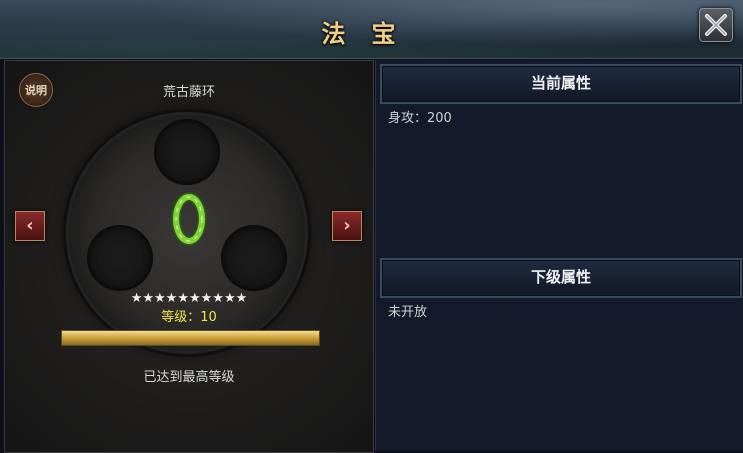  What do you see at coordinates (254, 258) in the screenshot?
I see `slot-right` at bounding box center [254, 258].